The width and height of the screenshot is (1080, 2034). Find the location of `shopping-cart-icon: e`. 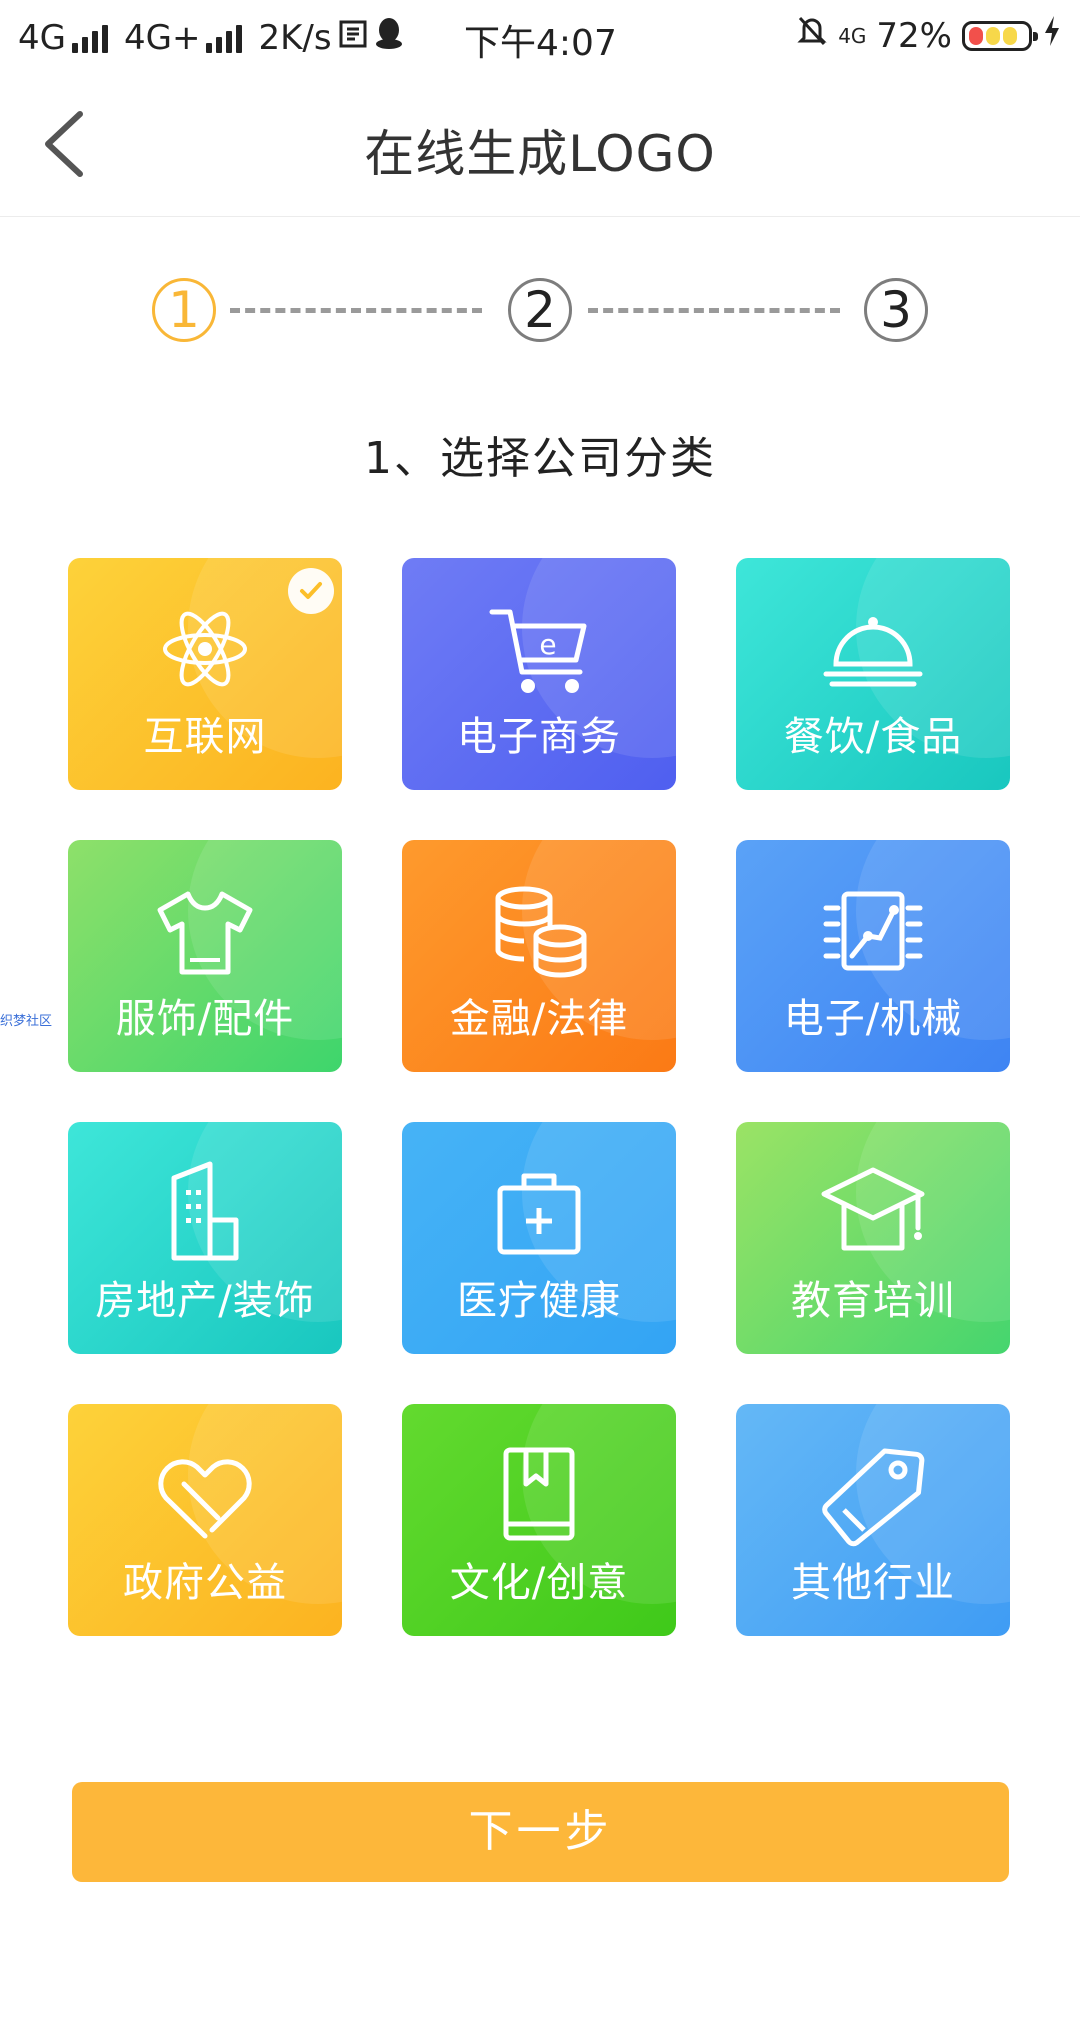

shopping-cart-icon: e is located at coordinates (539, 649).